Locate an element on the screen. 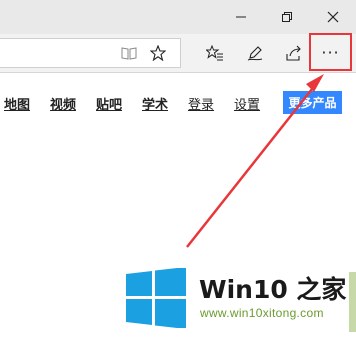 This screenshot has height=340, width=356. windows-logo-icon is located at coordinates (156, 298).